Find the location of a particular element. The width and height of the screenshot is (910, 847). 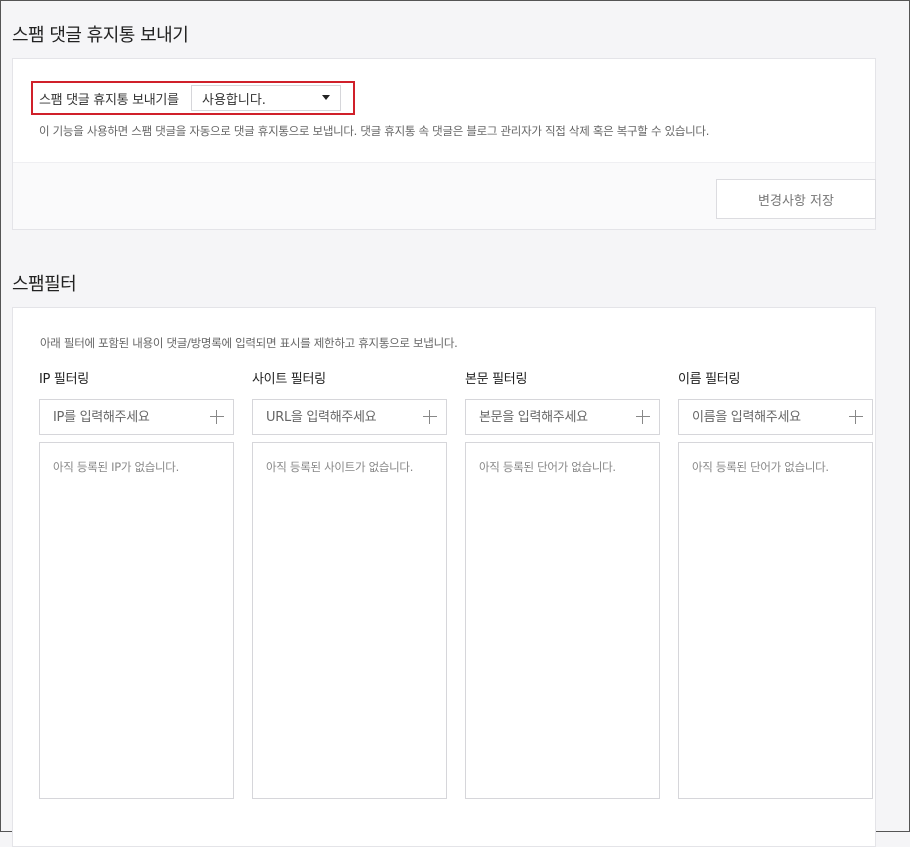

add-body-plus-icon is located at coordinates (643, 417).